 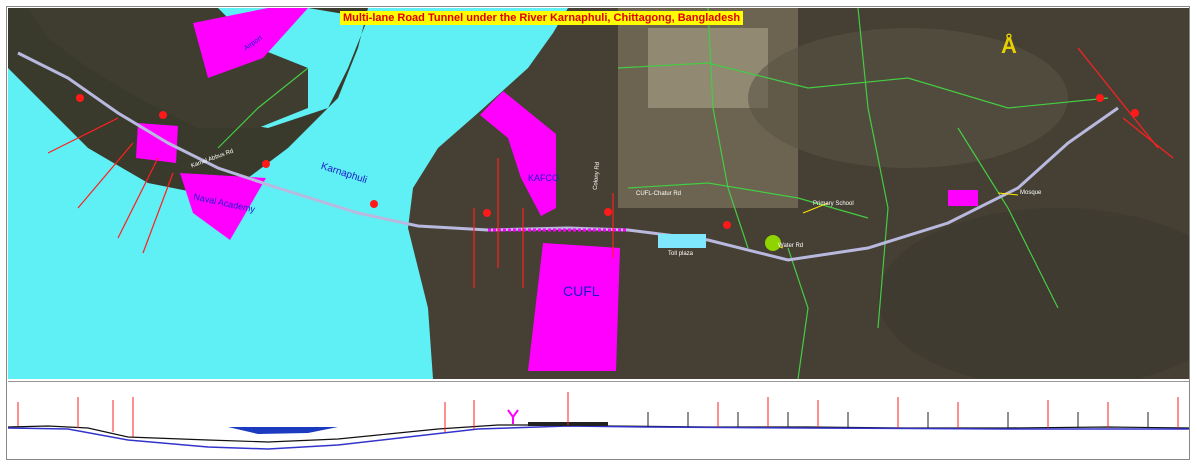 I want to click on label-toll: Toll plaza, so click(x=681, y=254).